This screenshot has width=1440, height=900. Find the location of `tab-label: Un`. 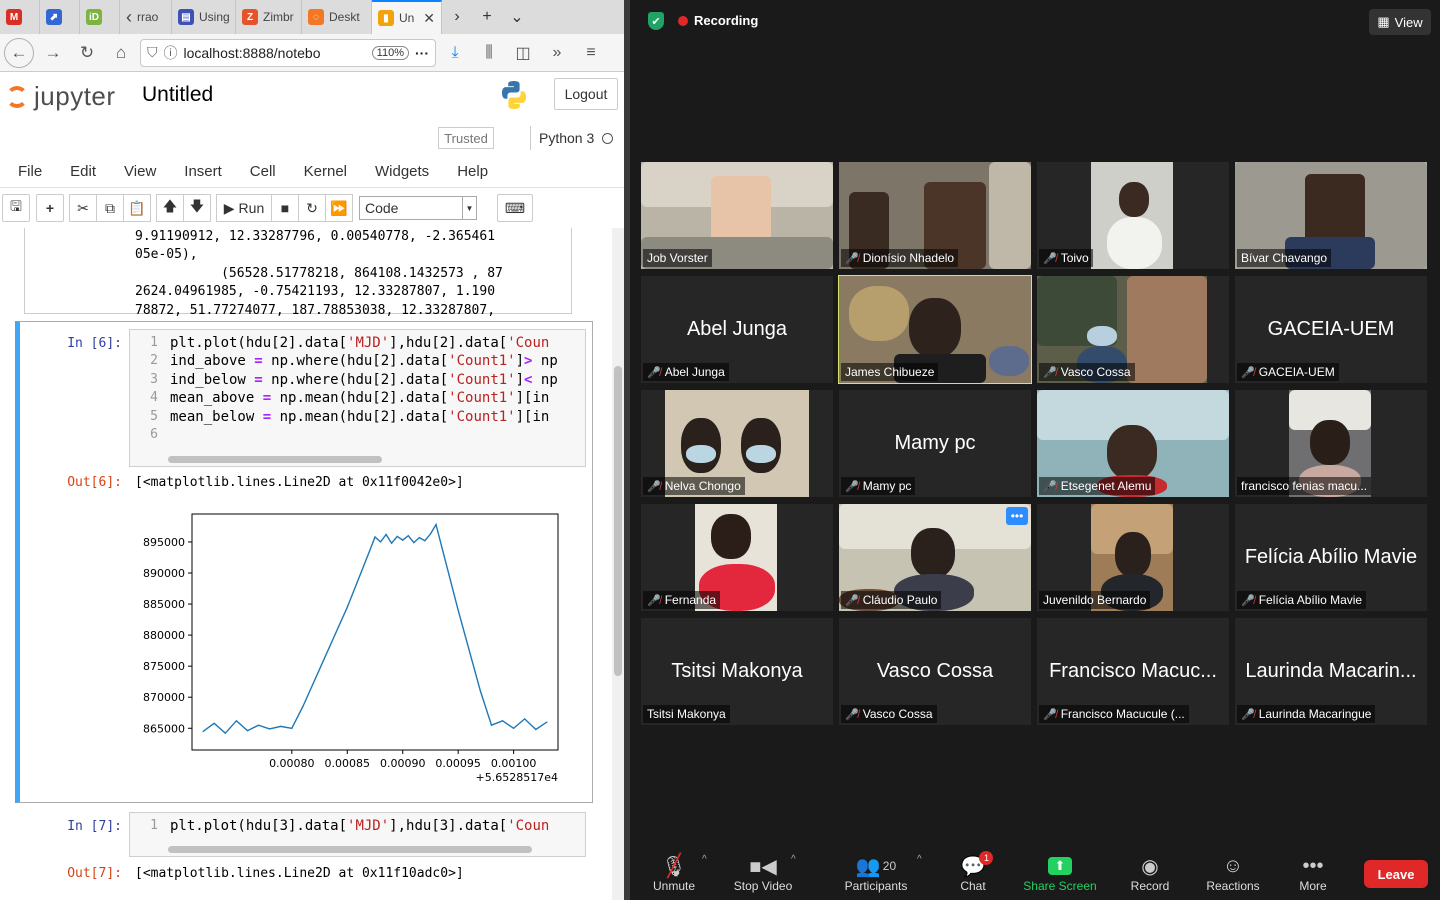

tab-label: Un is located at coordinates (407, 18).